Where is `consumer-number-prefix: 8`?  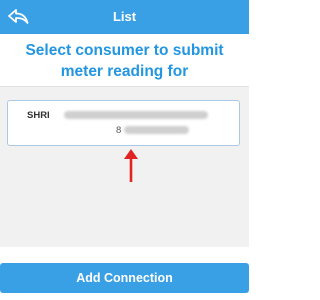
consumer-number-prefix: 8 is located at coordinates (119, 130).